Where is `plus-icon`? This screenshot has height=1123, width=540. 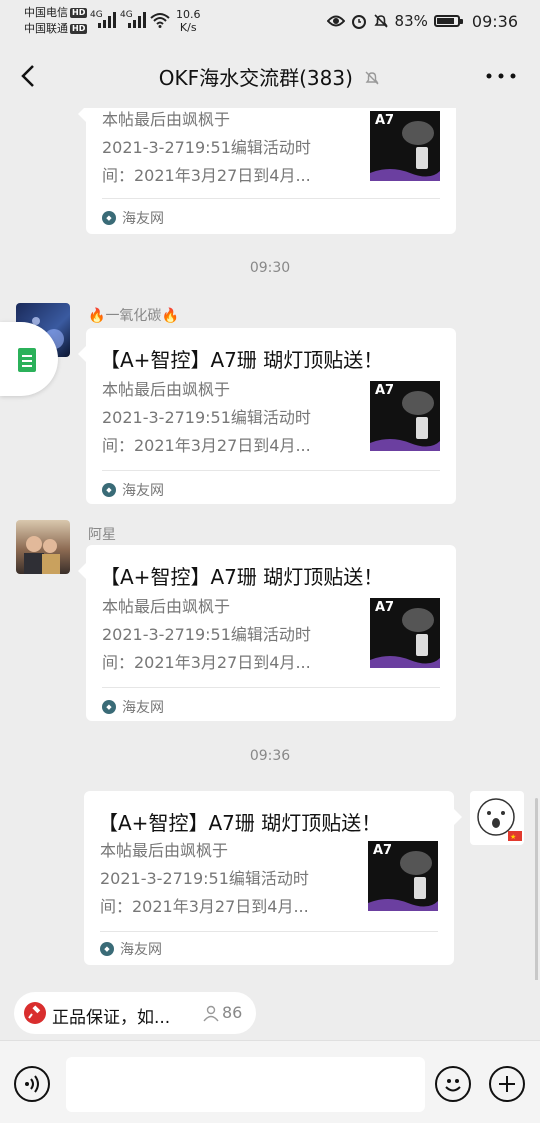
plus-icon is located at coordinates (507, 1084).